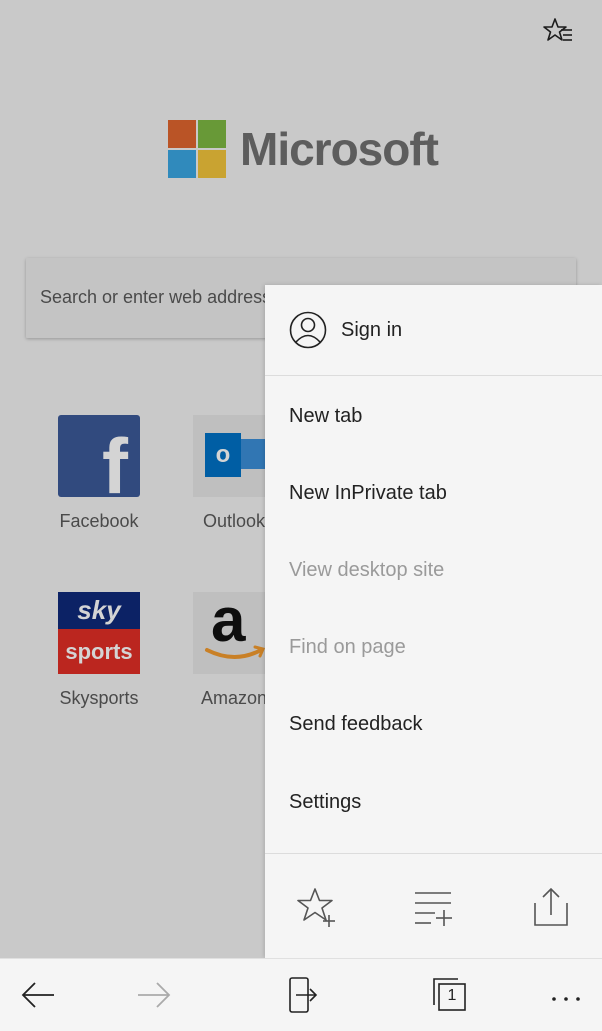  I want to click on menu-item-settings: Settings, so click(325, 802).